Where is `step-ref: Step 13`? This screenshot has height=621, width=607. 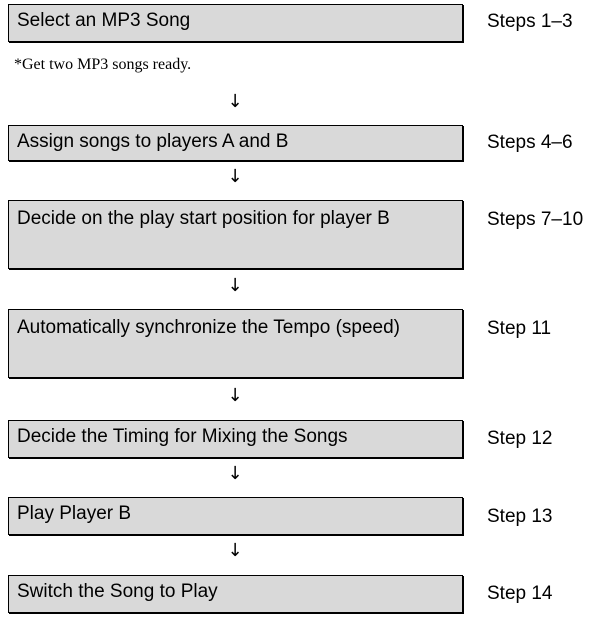 step-ref: Step 13 is located at coordinates (520, 516).